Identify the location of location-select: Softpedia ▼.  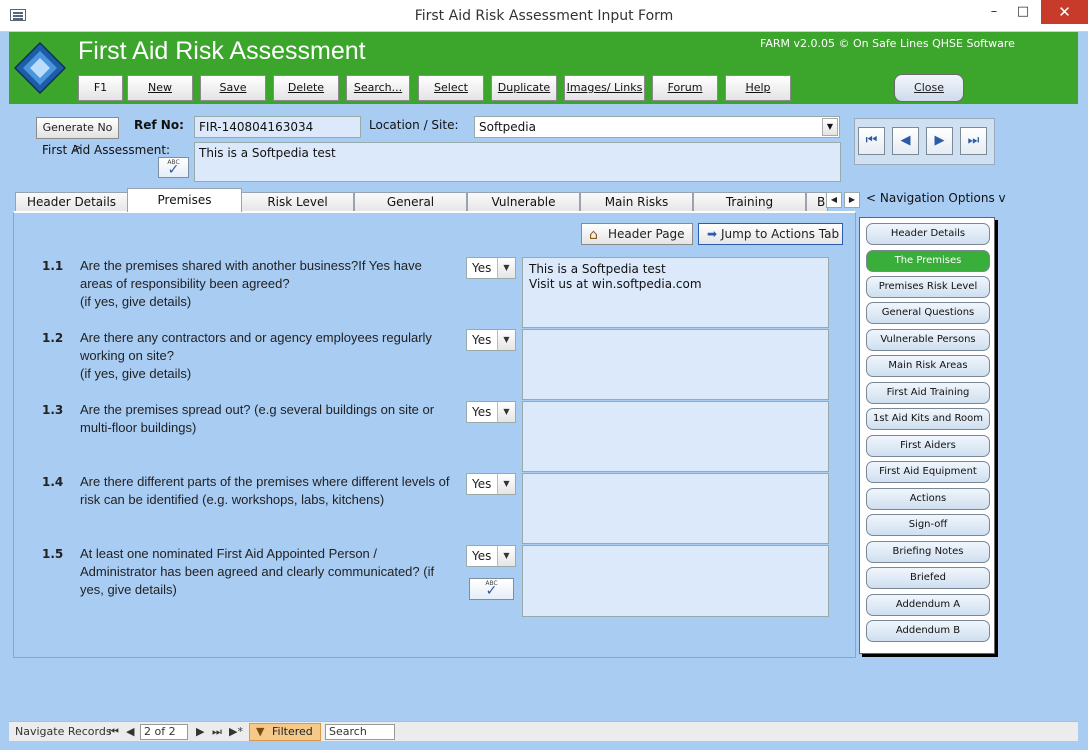
(657, 127).